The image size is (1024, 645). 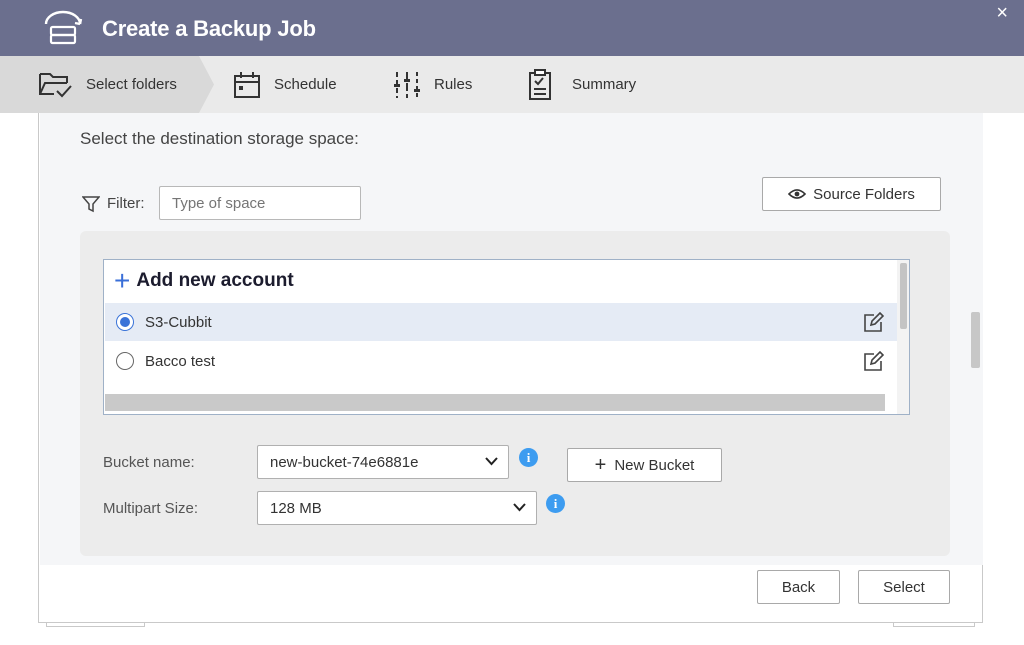 What do you see at coordinates (215, 280) in the screenshot?
I see `add-account-label: Add new account` at bounding box center [215, 280].